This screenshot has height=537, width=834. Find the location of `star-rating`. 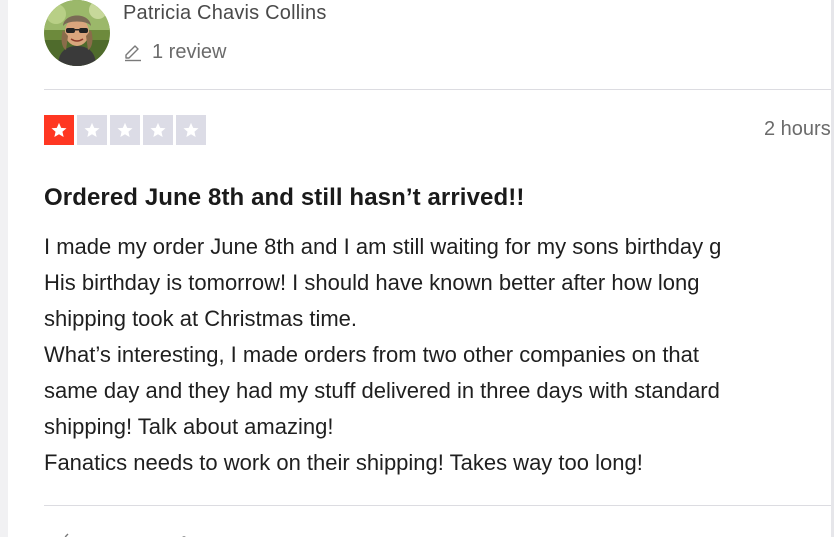

star-rating is located at coordinates (125, 130).